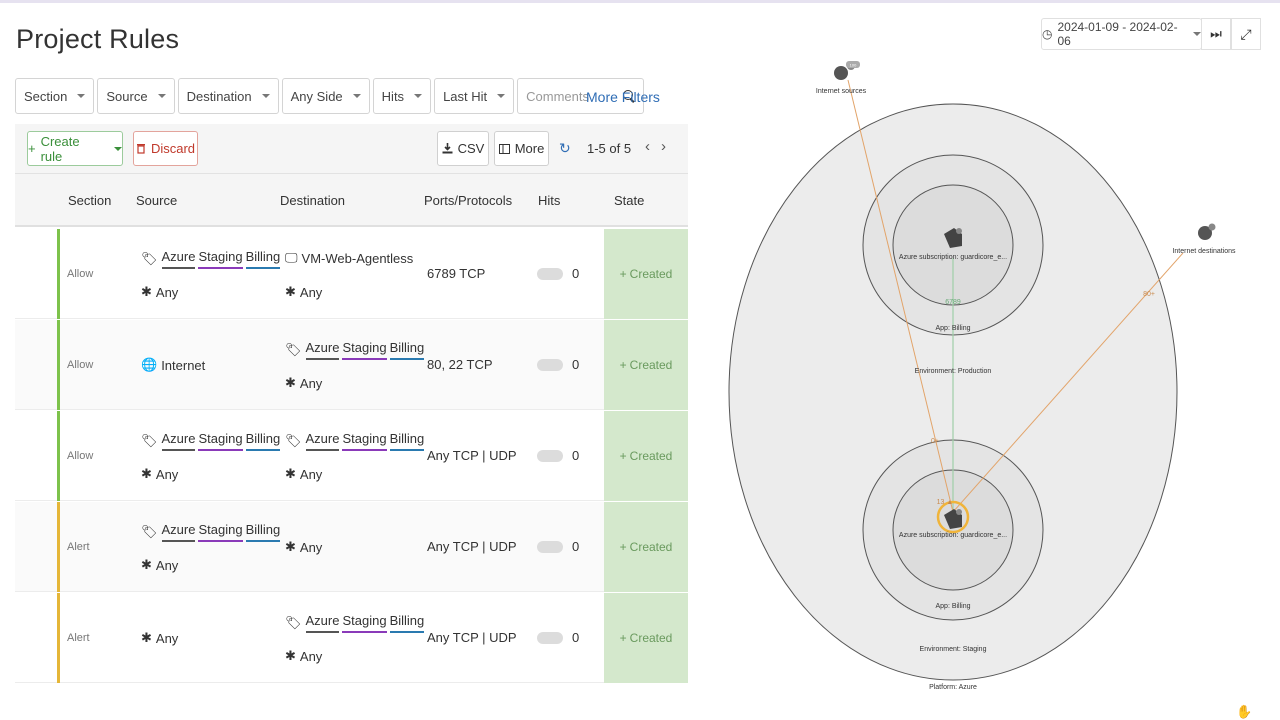  I want to click on column-header-source: Source, so click(156, 200).